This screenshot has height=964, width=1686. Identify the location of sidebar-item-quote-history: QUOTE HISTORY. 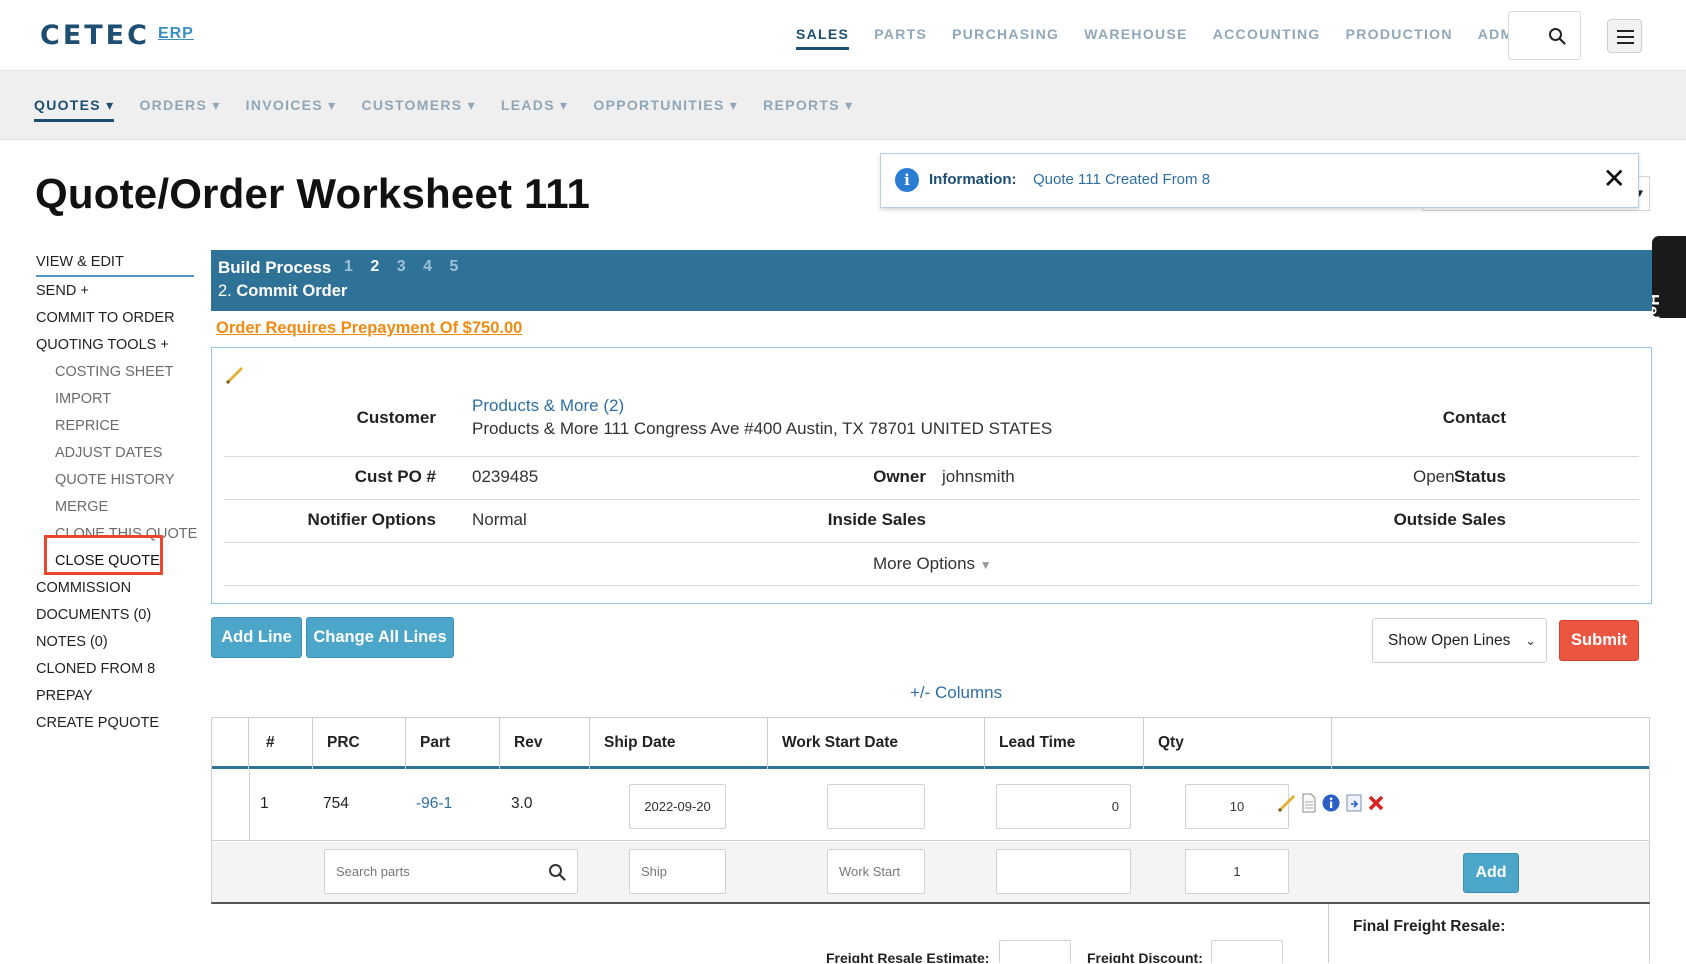
(115, 480).